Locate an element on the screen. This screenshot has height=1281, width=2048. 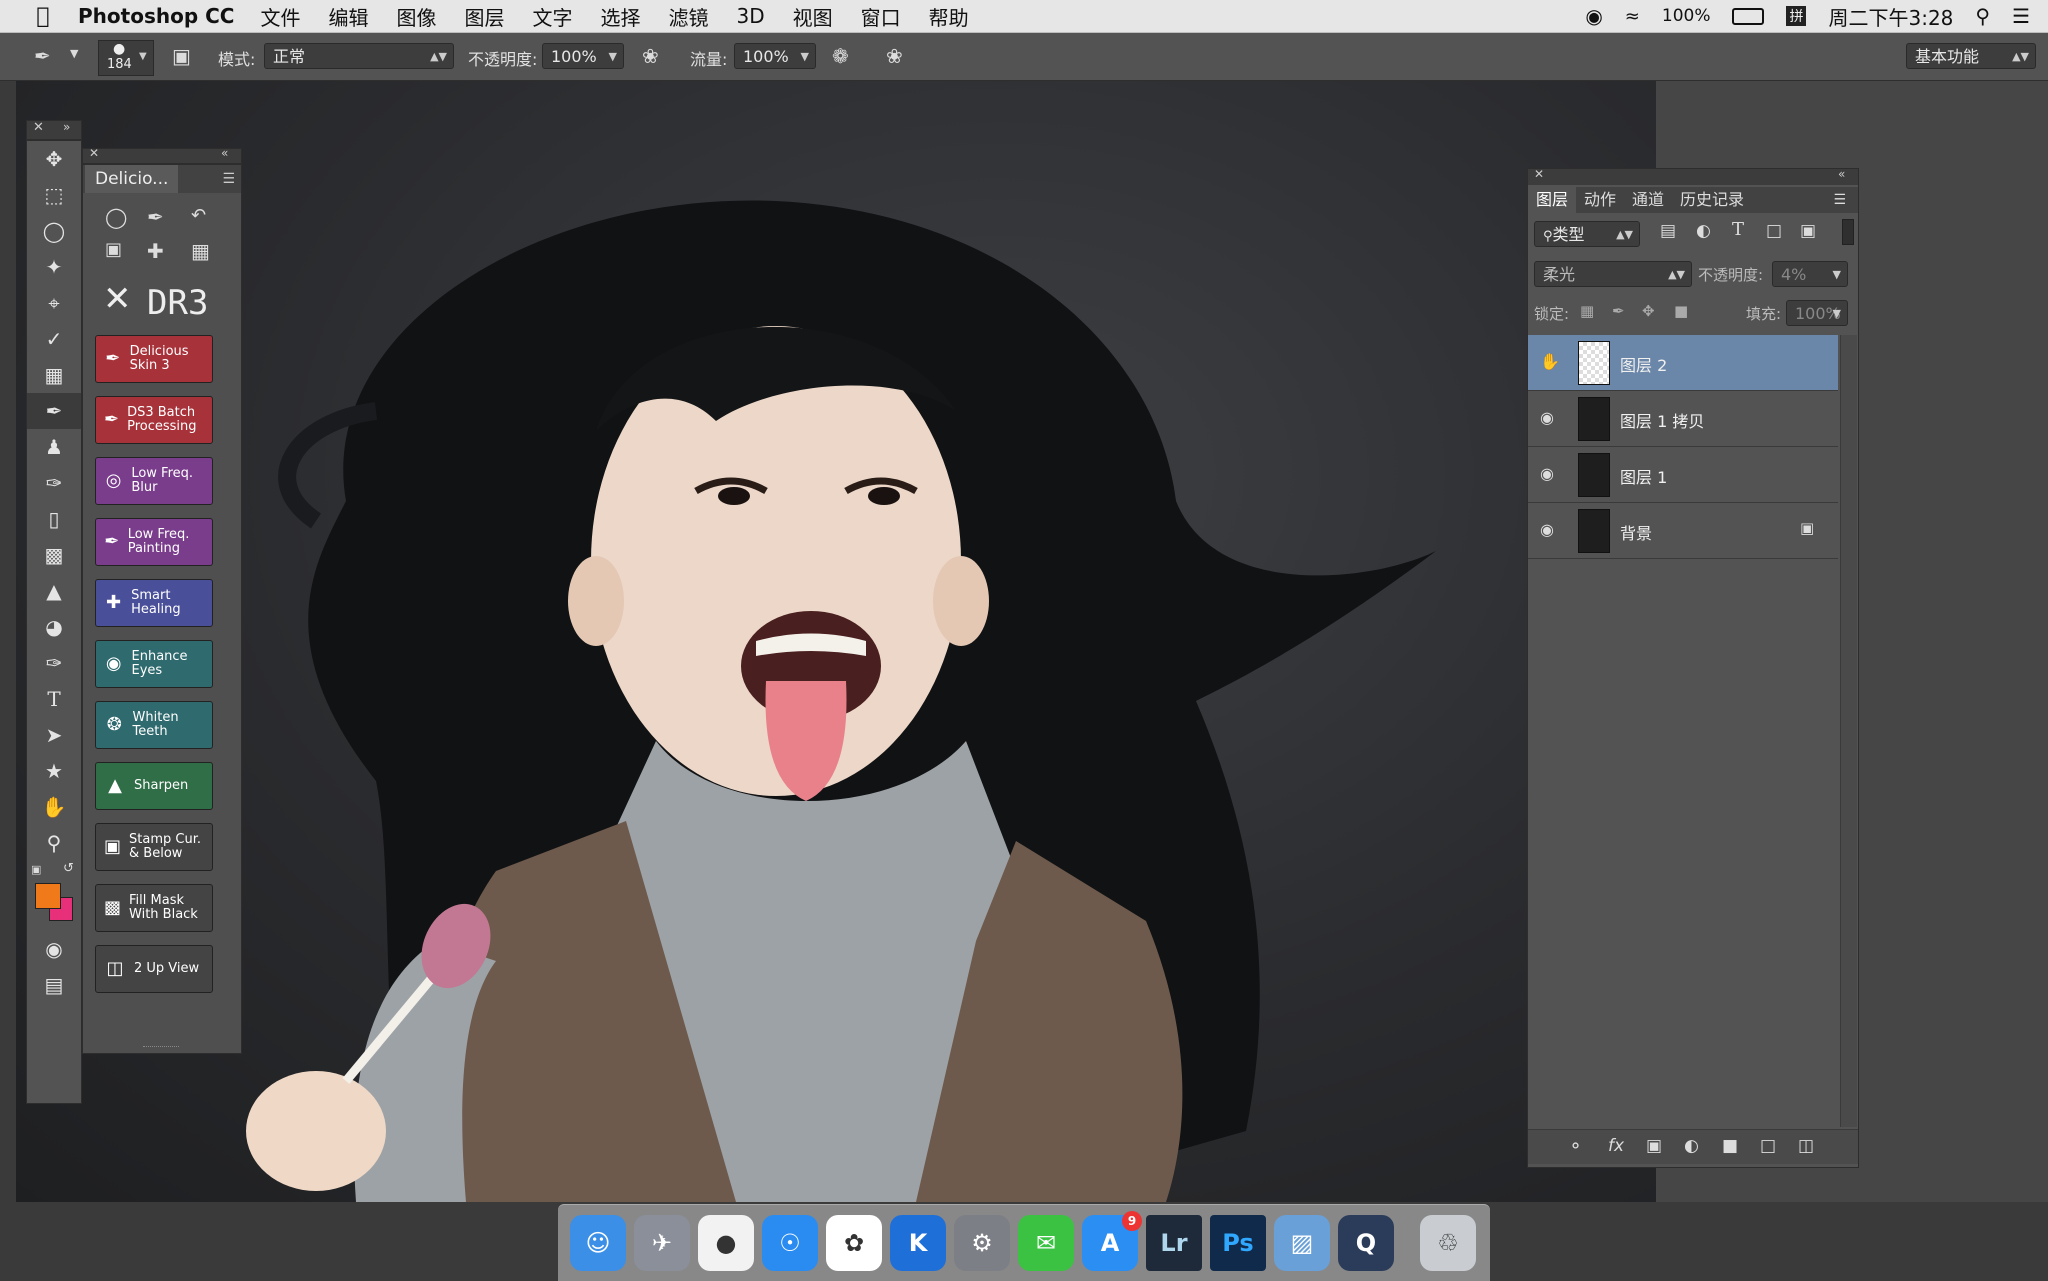
qq-icon: ● is located at coordinates (726, 1243).